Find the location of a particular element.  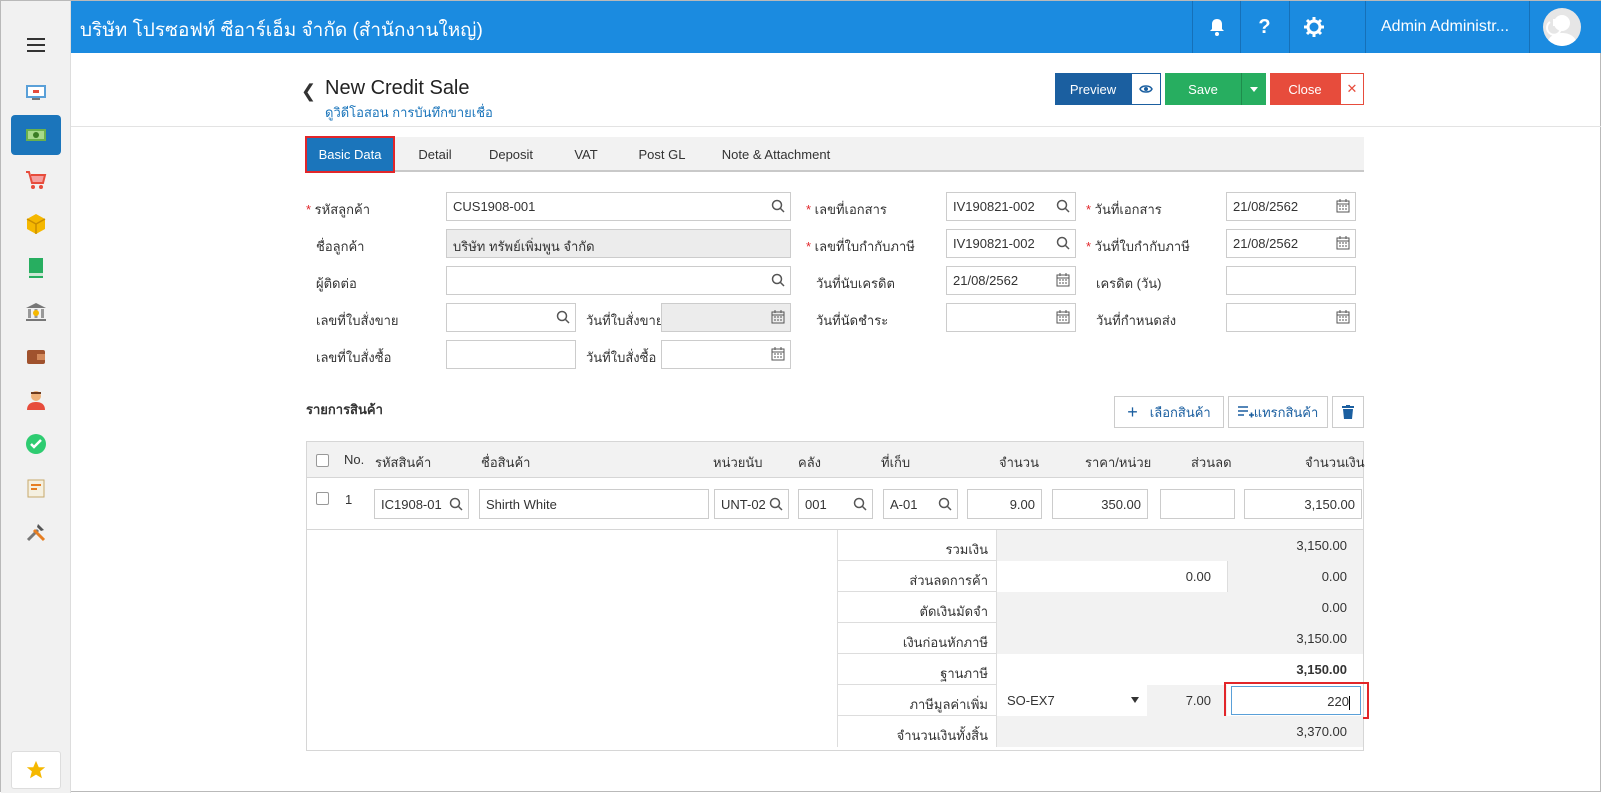

close-button: Close is located at coordinates (1305, 89).